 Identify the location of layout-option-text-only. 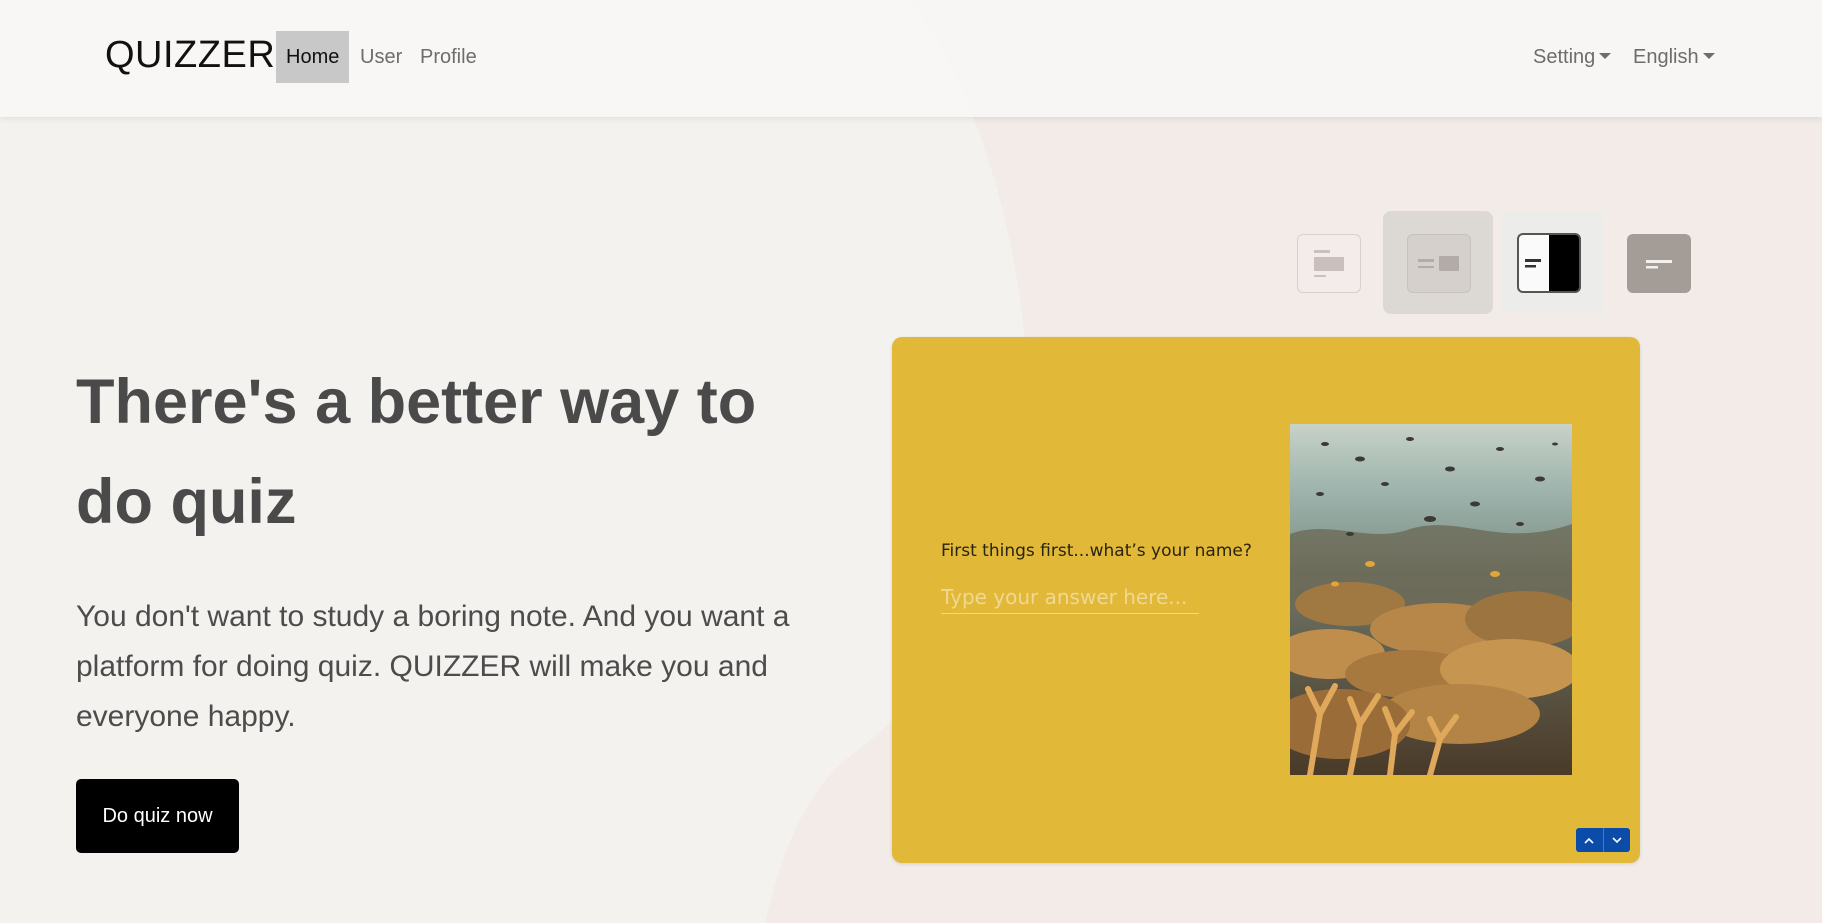
(1659, 263).